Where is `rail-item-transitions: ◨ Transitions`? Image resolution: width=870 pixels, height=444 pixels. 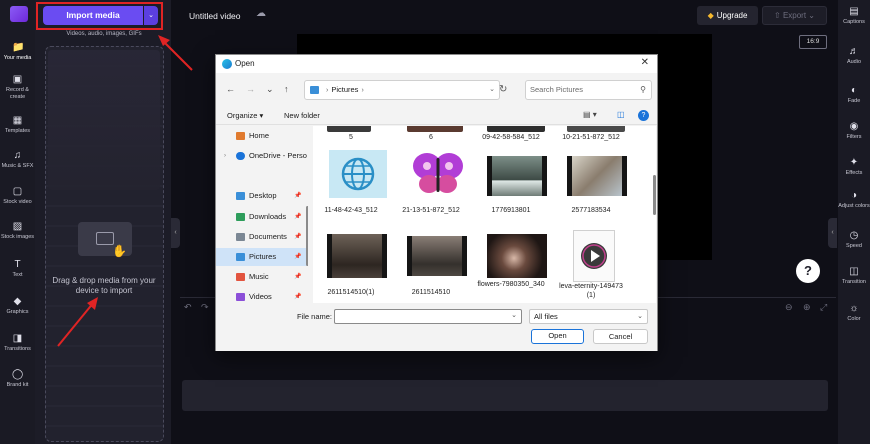 rail-item-transitions: ◨ Transitions is located at coordinates (17, 343).